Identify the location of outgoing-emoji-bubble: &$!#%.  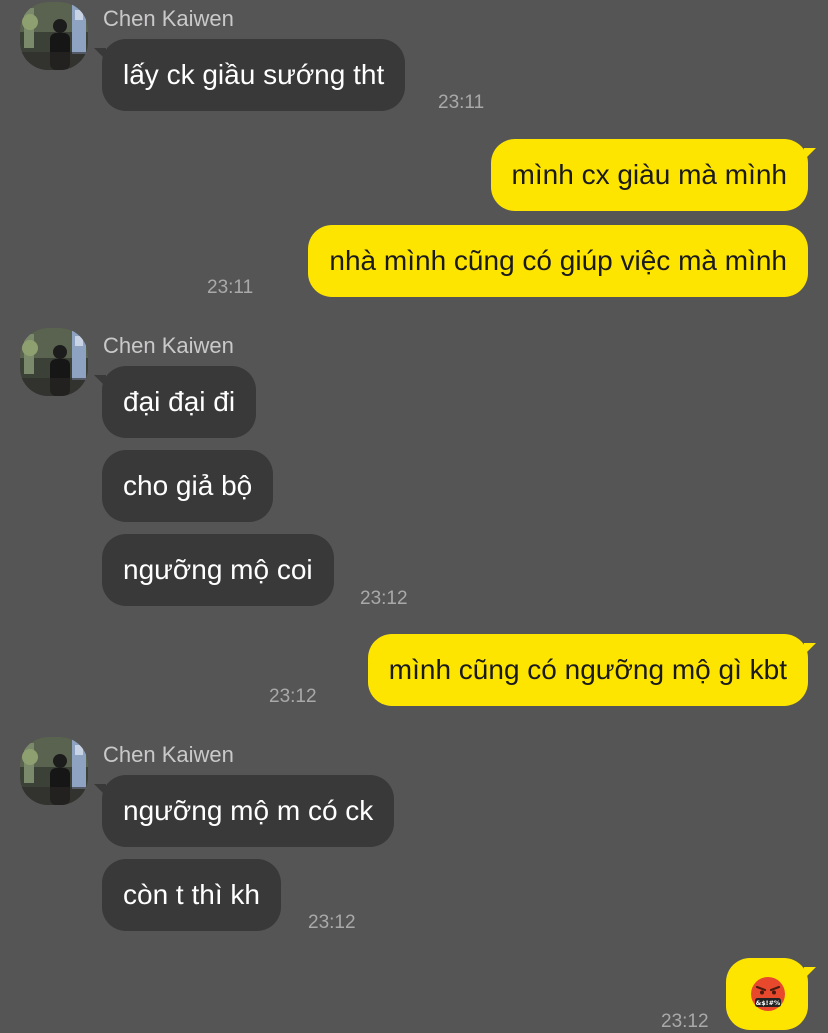
(767, 994).